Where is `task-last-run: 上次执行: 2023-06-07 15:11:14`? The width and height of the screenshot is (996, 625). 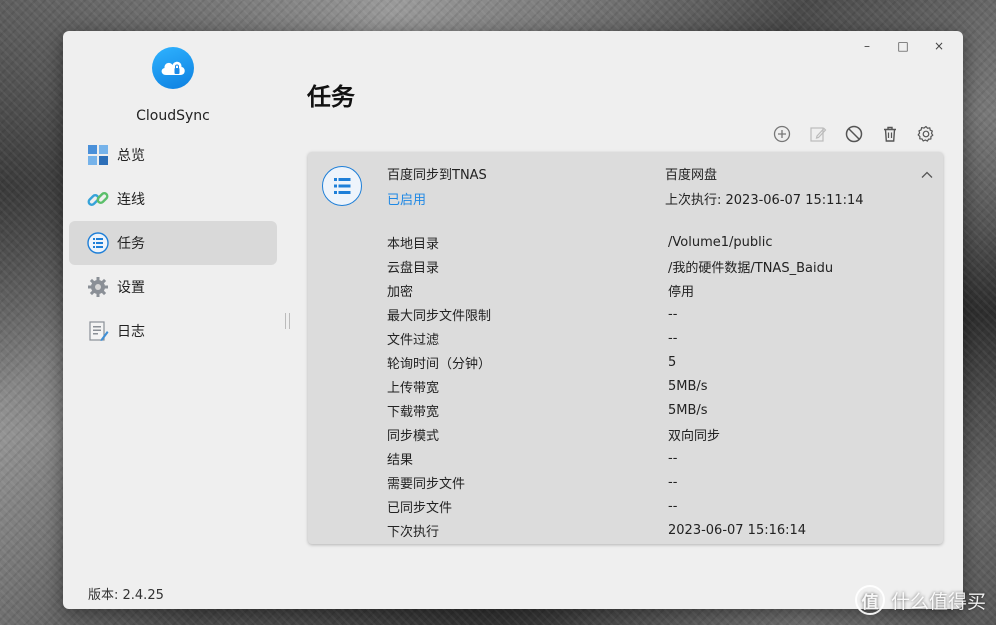
task-last-run: 上次执行: 2023-06-07 15:11:14 is located at coordinates (764, 200).